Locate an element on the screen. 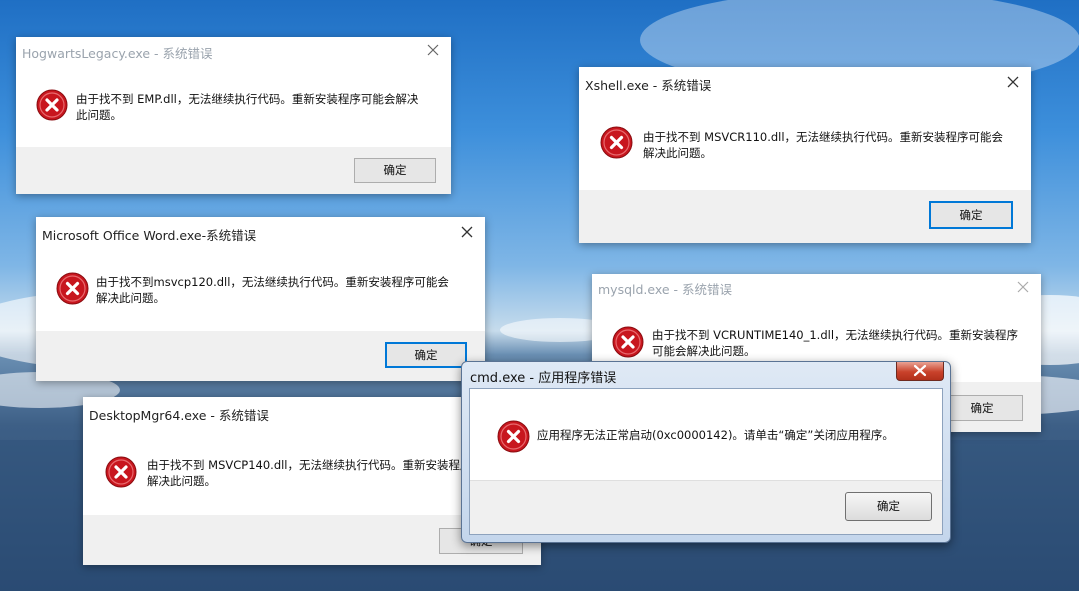  close-button is located at coordinates (920, 371).